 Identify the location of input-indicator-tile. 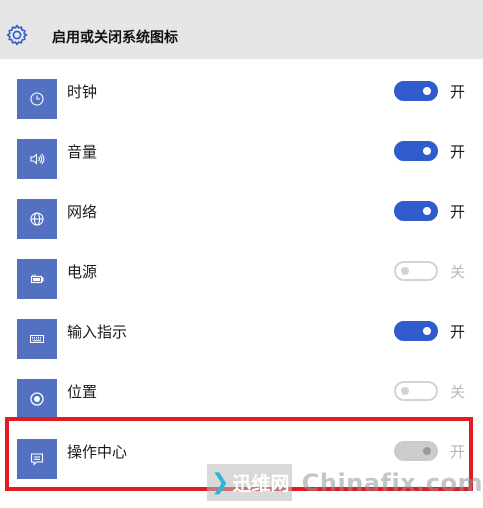
(37, 339).